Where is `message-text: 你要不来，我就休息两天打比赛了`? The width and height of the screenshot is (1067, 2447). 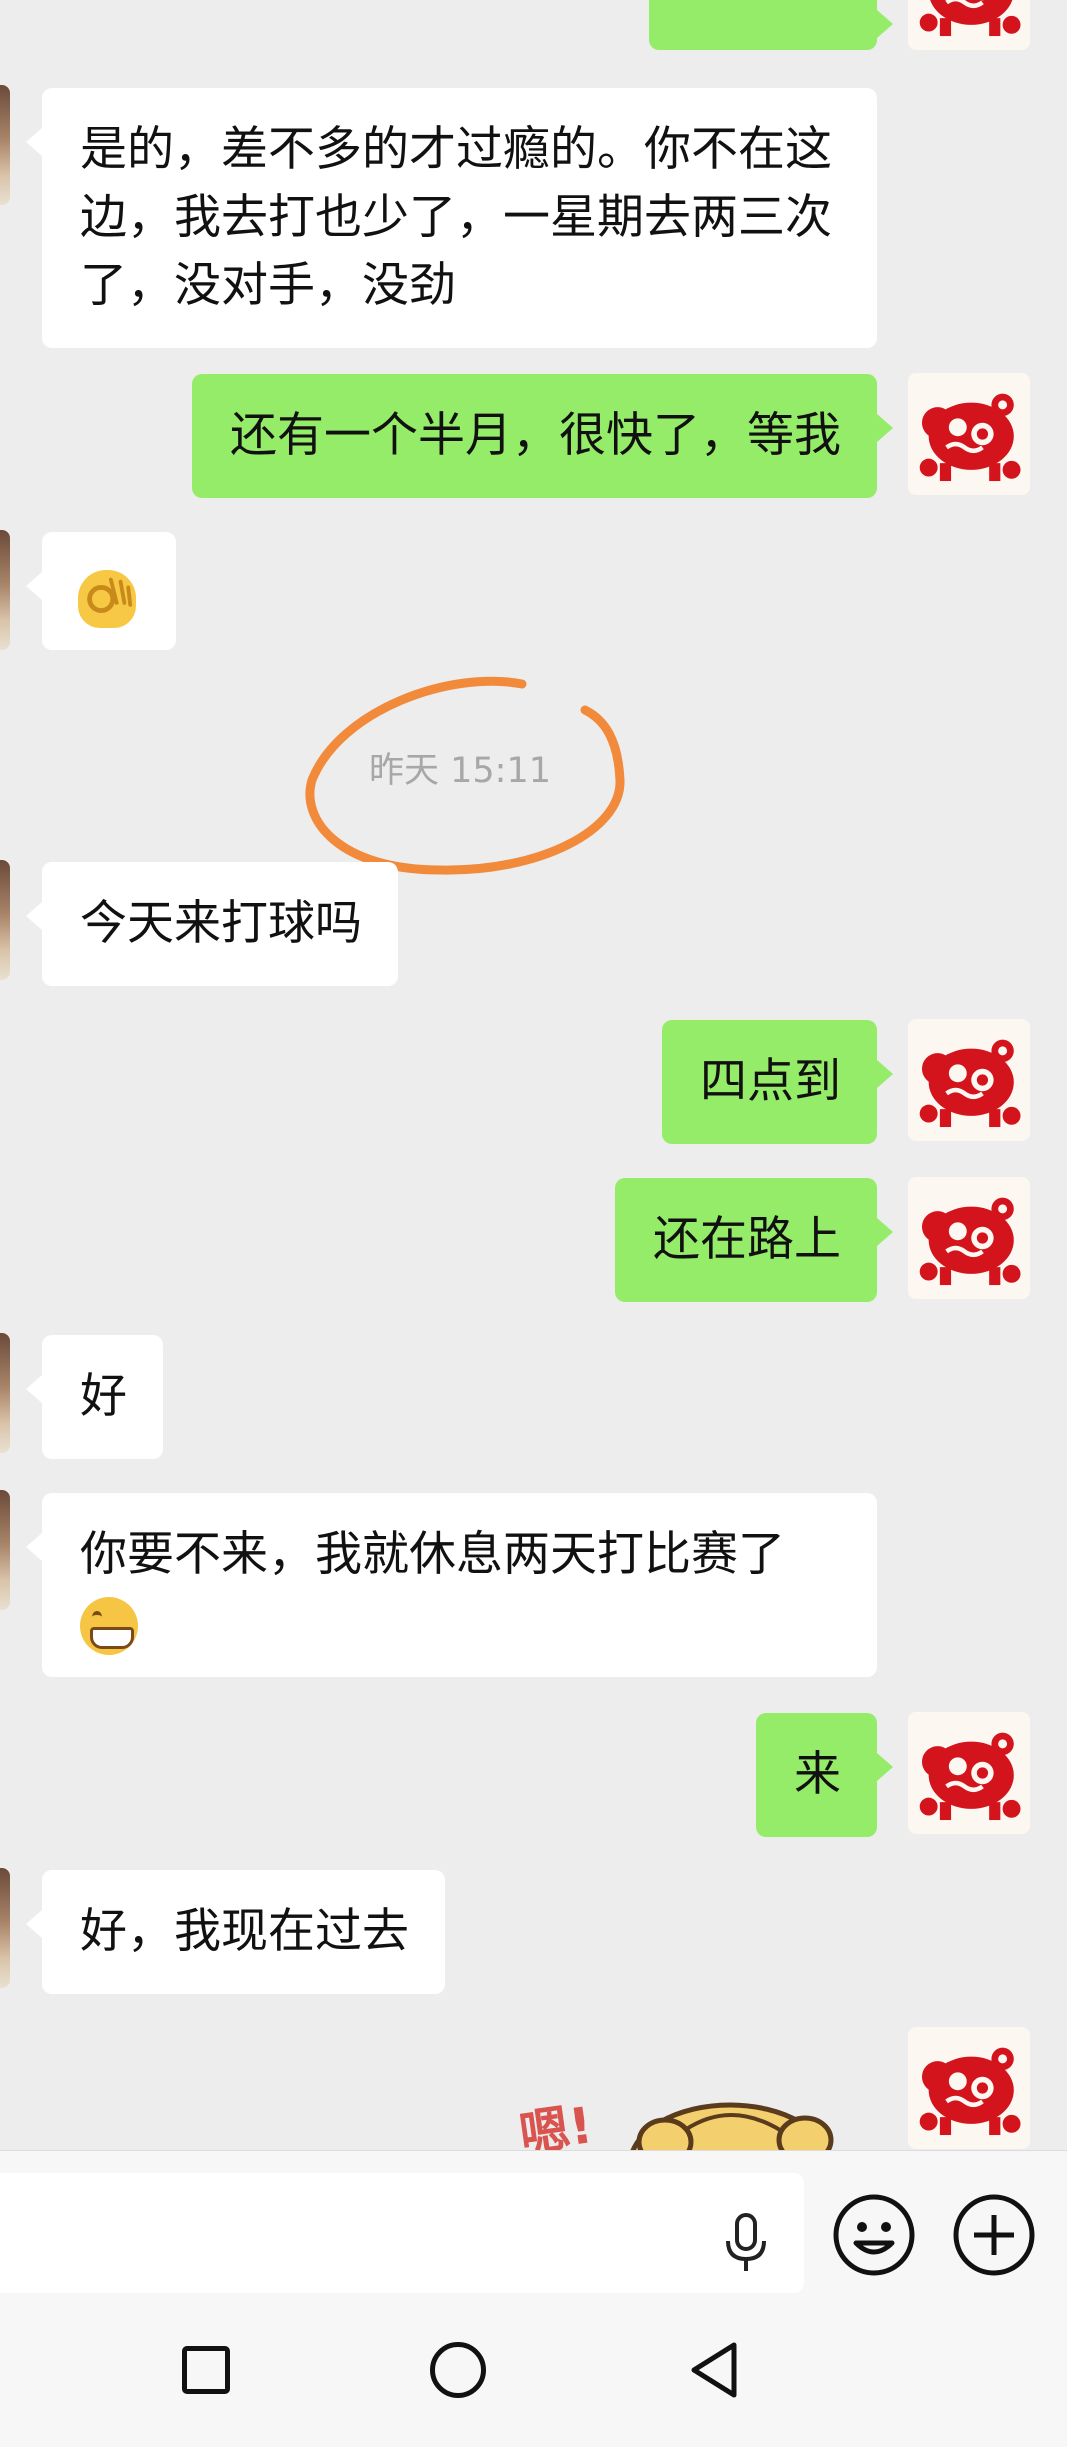
message-text: 你要不来，我就休息两天打比赛了 is located at coordinates (432, 1554).